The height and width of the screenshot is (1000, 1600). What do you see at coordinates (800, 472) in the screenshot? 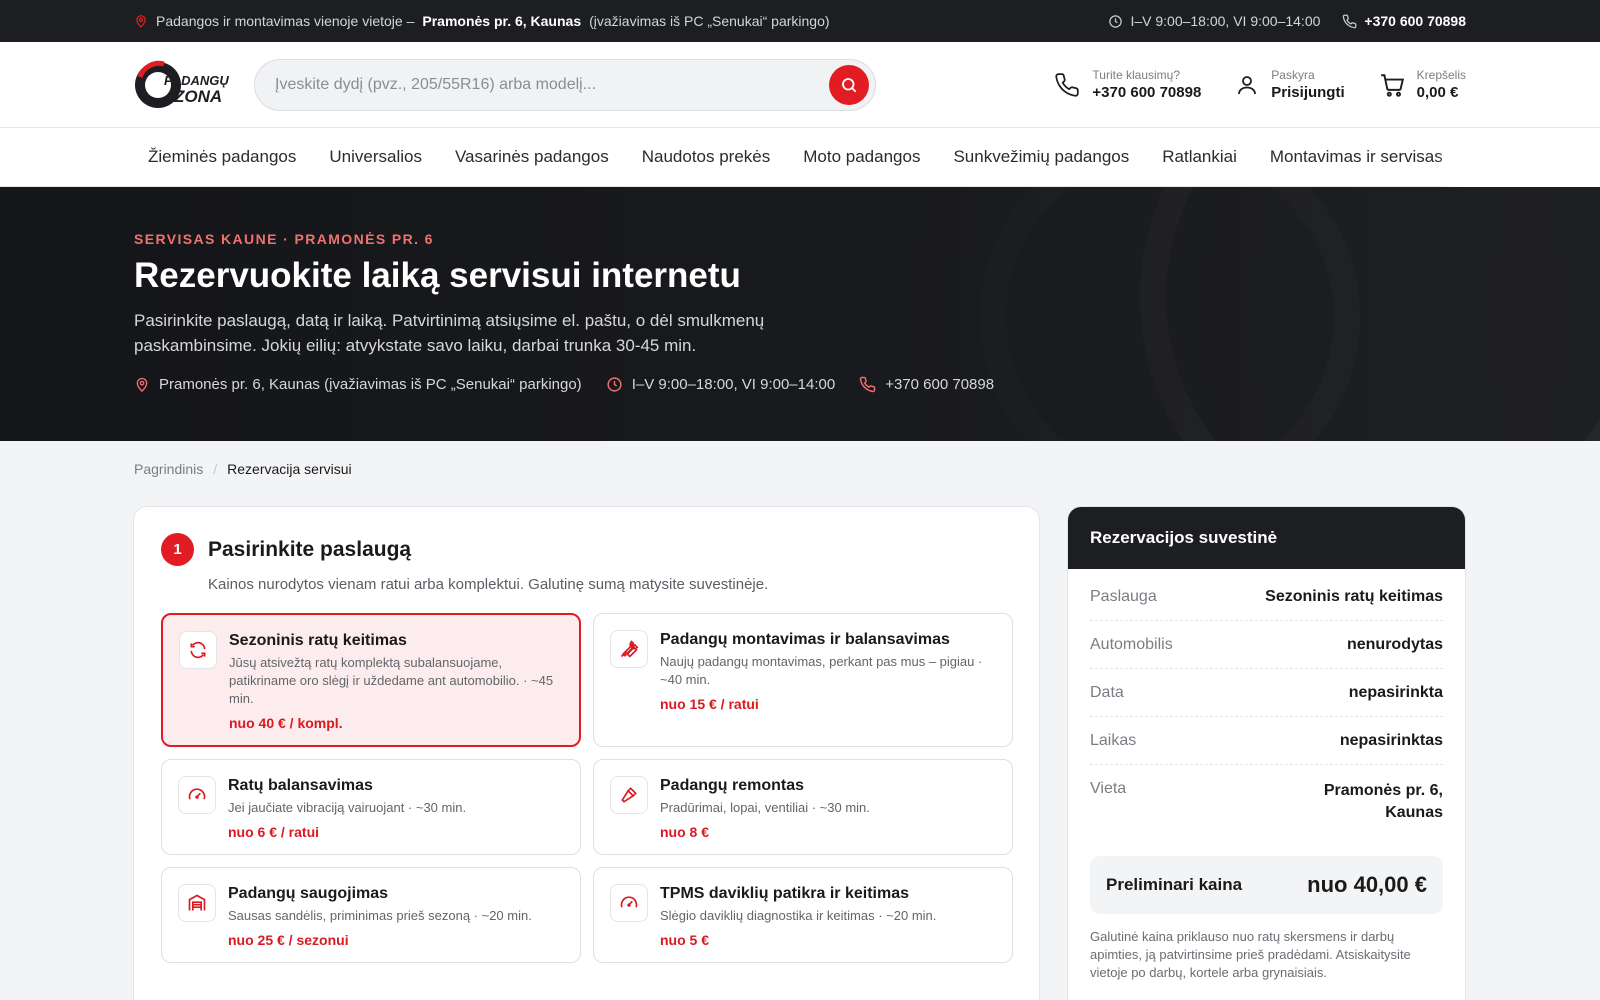
I see `breadcrumb: Pagrindinis / Rezervacija servisui` at bounding box center [800, 472].